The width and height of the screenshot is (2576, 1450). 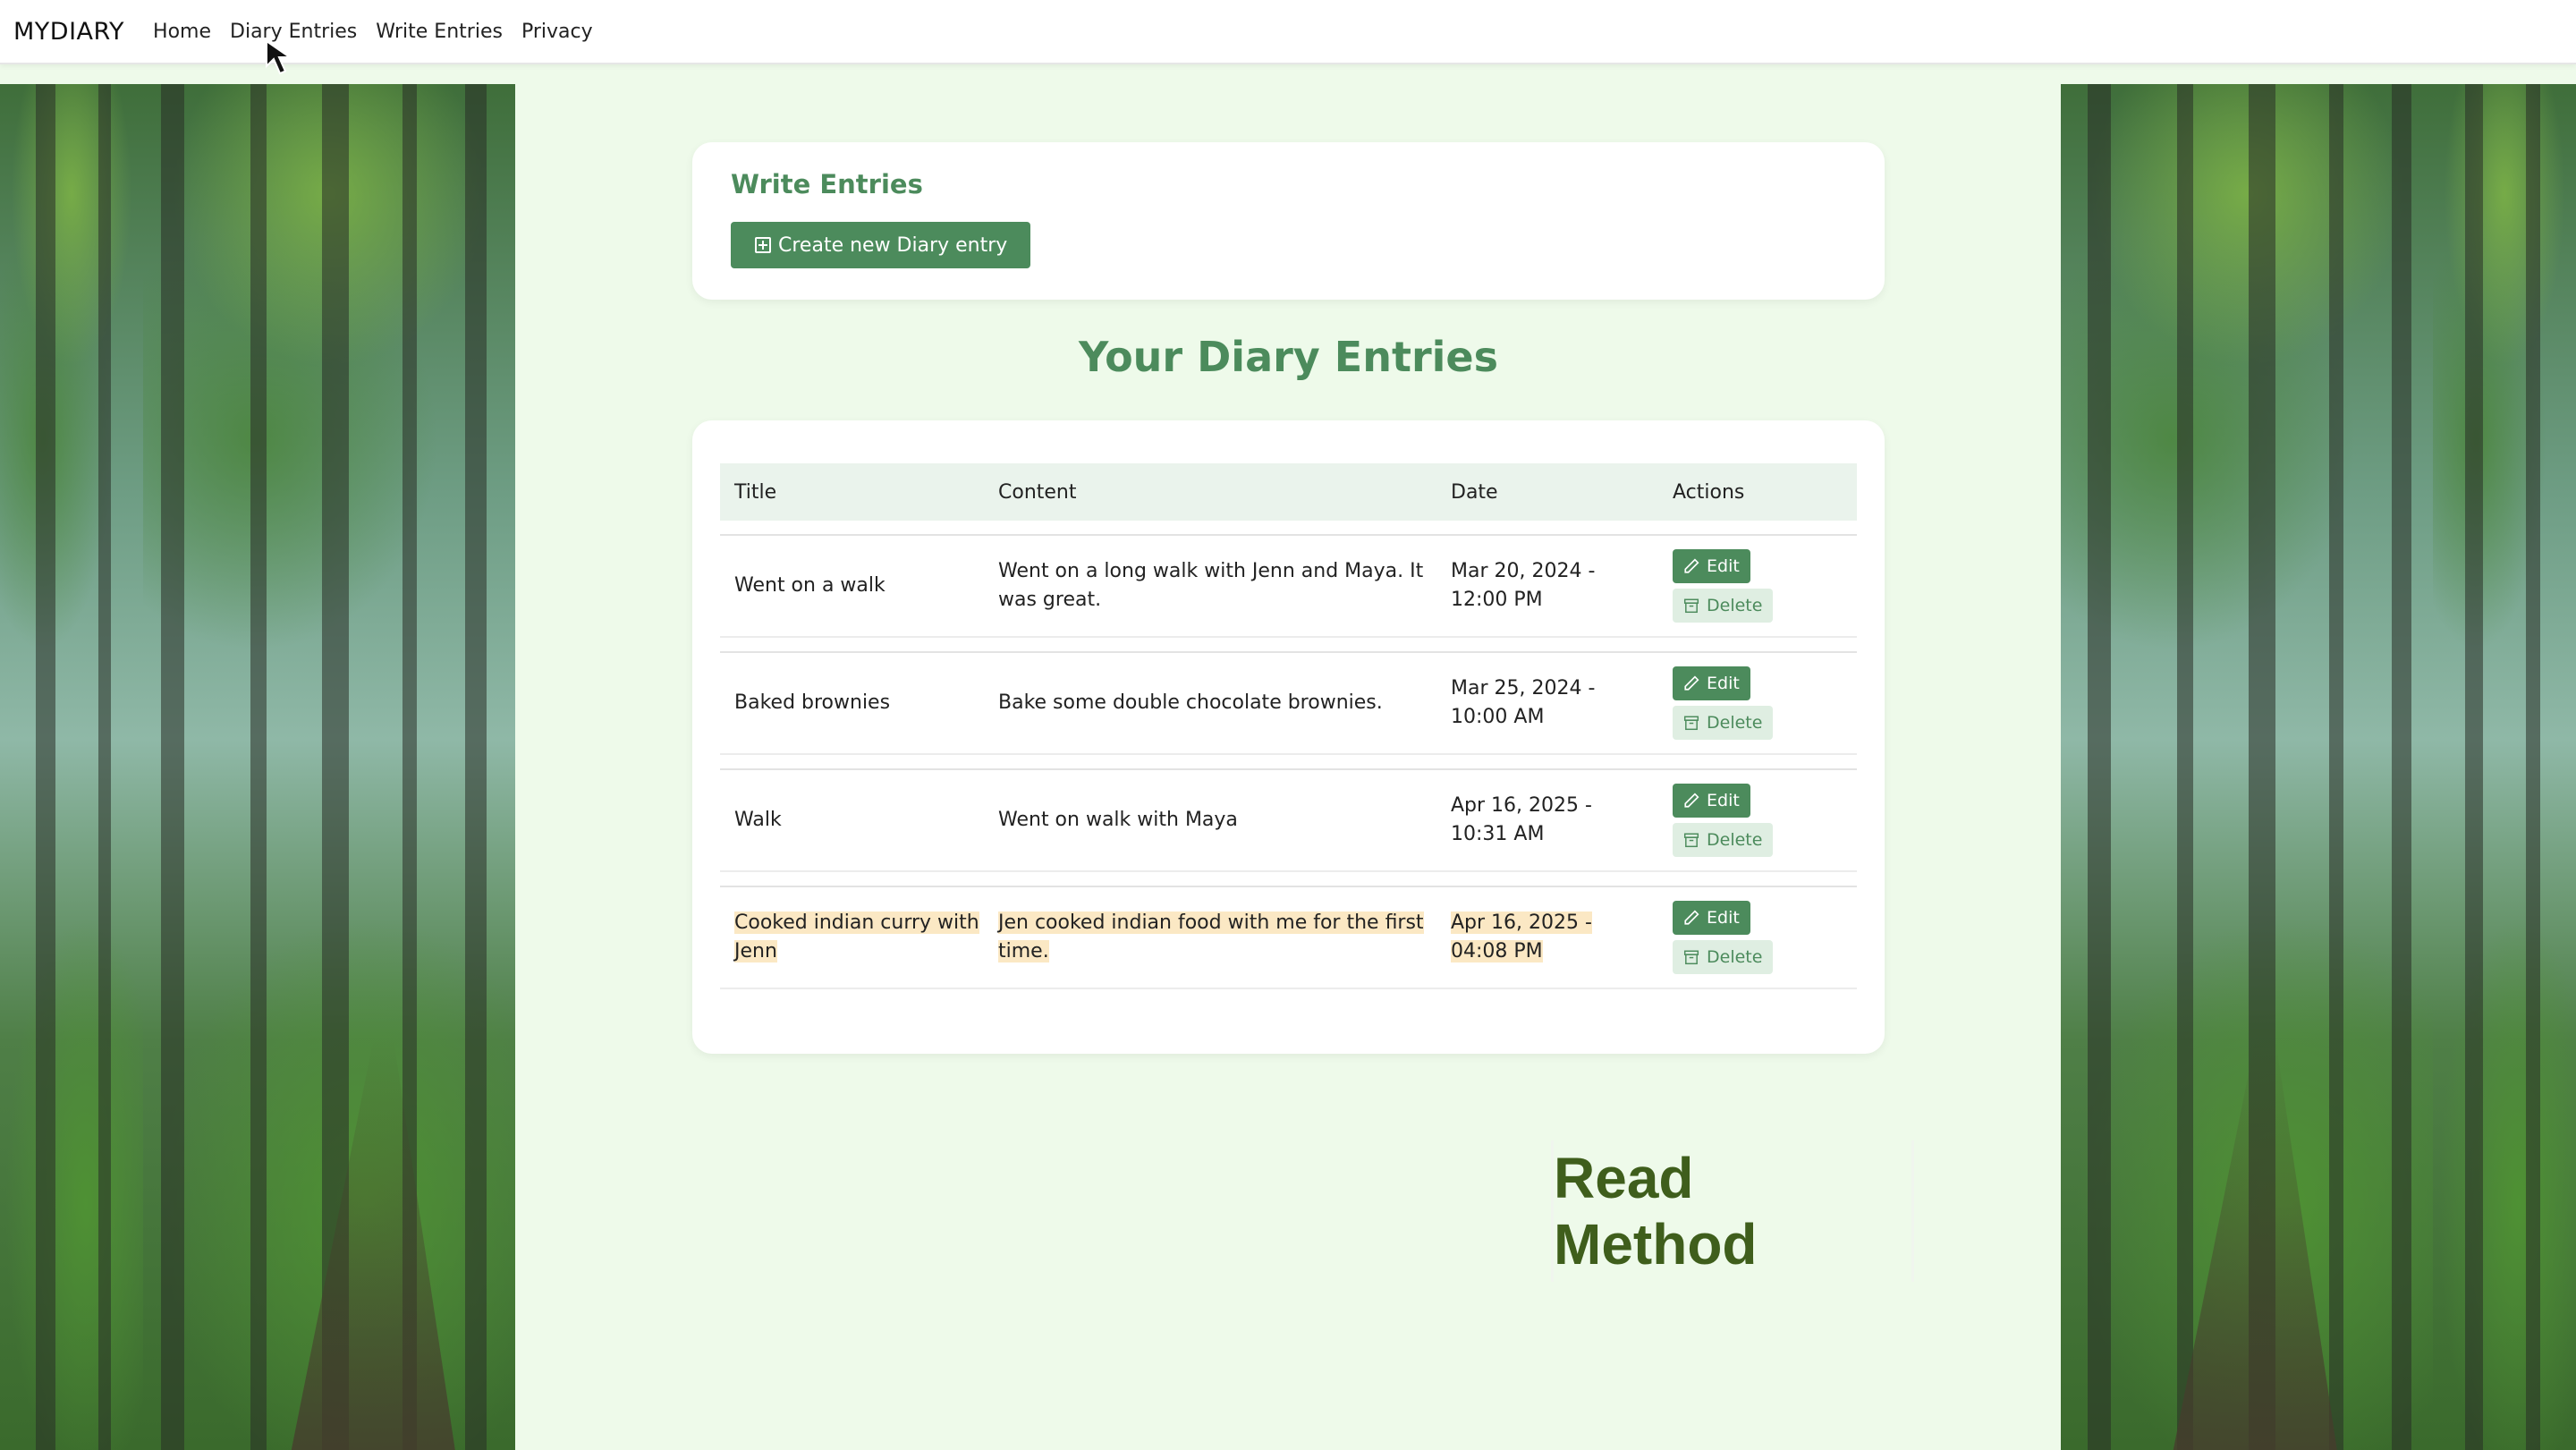 I want to click on read-method-label: Read Method, so click(x=1732, y=1211).